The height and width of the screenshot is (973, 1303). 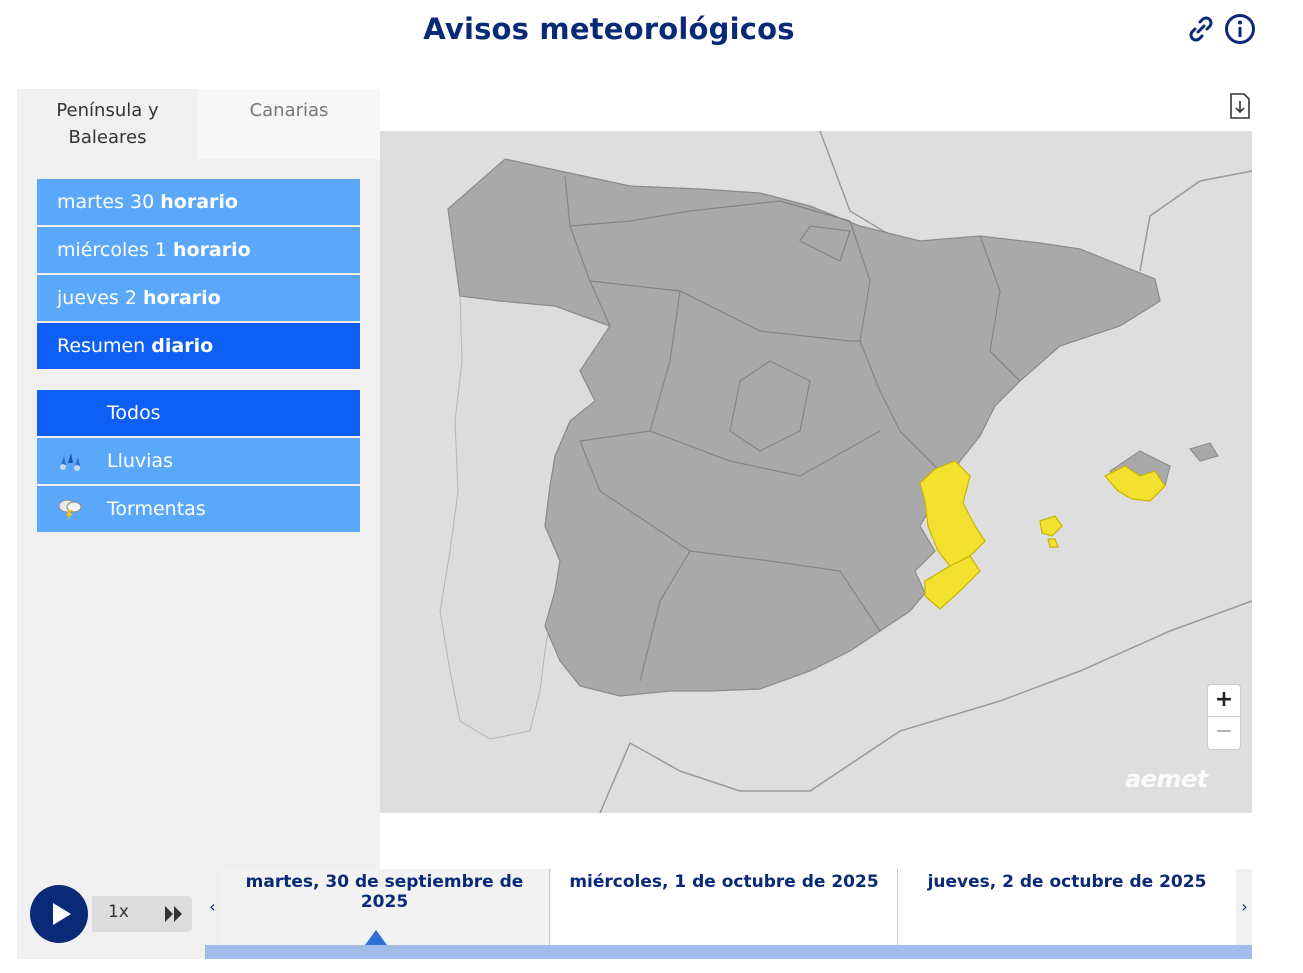 What do you see at coordinates (1240, 29) in the screenshot?
I see `info-icon` at bounding box center [1240, 29].